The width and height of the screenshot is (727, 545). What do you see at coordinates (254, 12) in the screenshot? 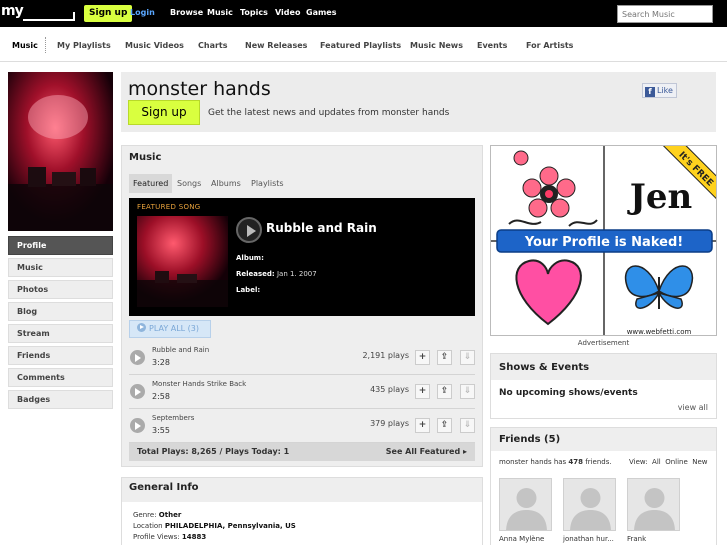
I see `topnav-topics: Topics` at bounding box center [254, 12].